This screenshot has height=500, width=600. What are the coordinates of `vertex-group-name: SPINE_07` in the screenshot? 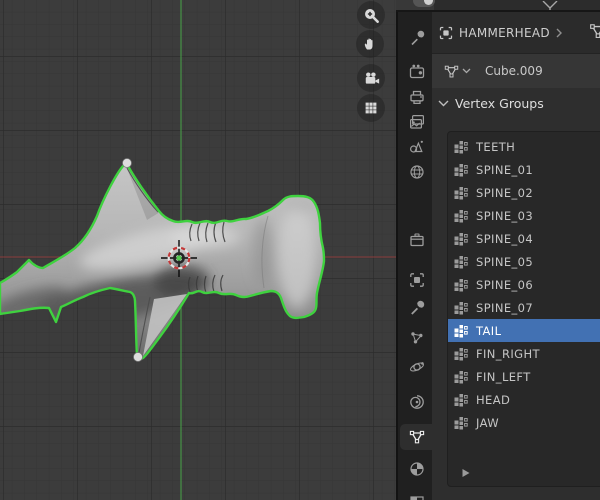 It's located at (505, 307).